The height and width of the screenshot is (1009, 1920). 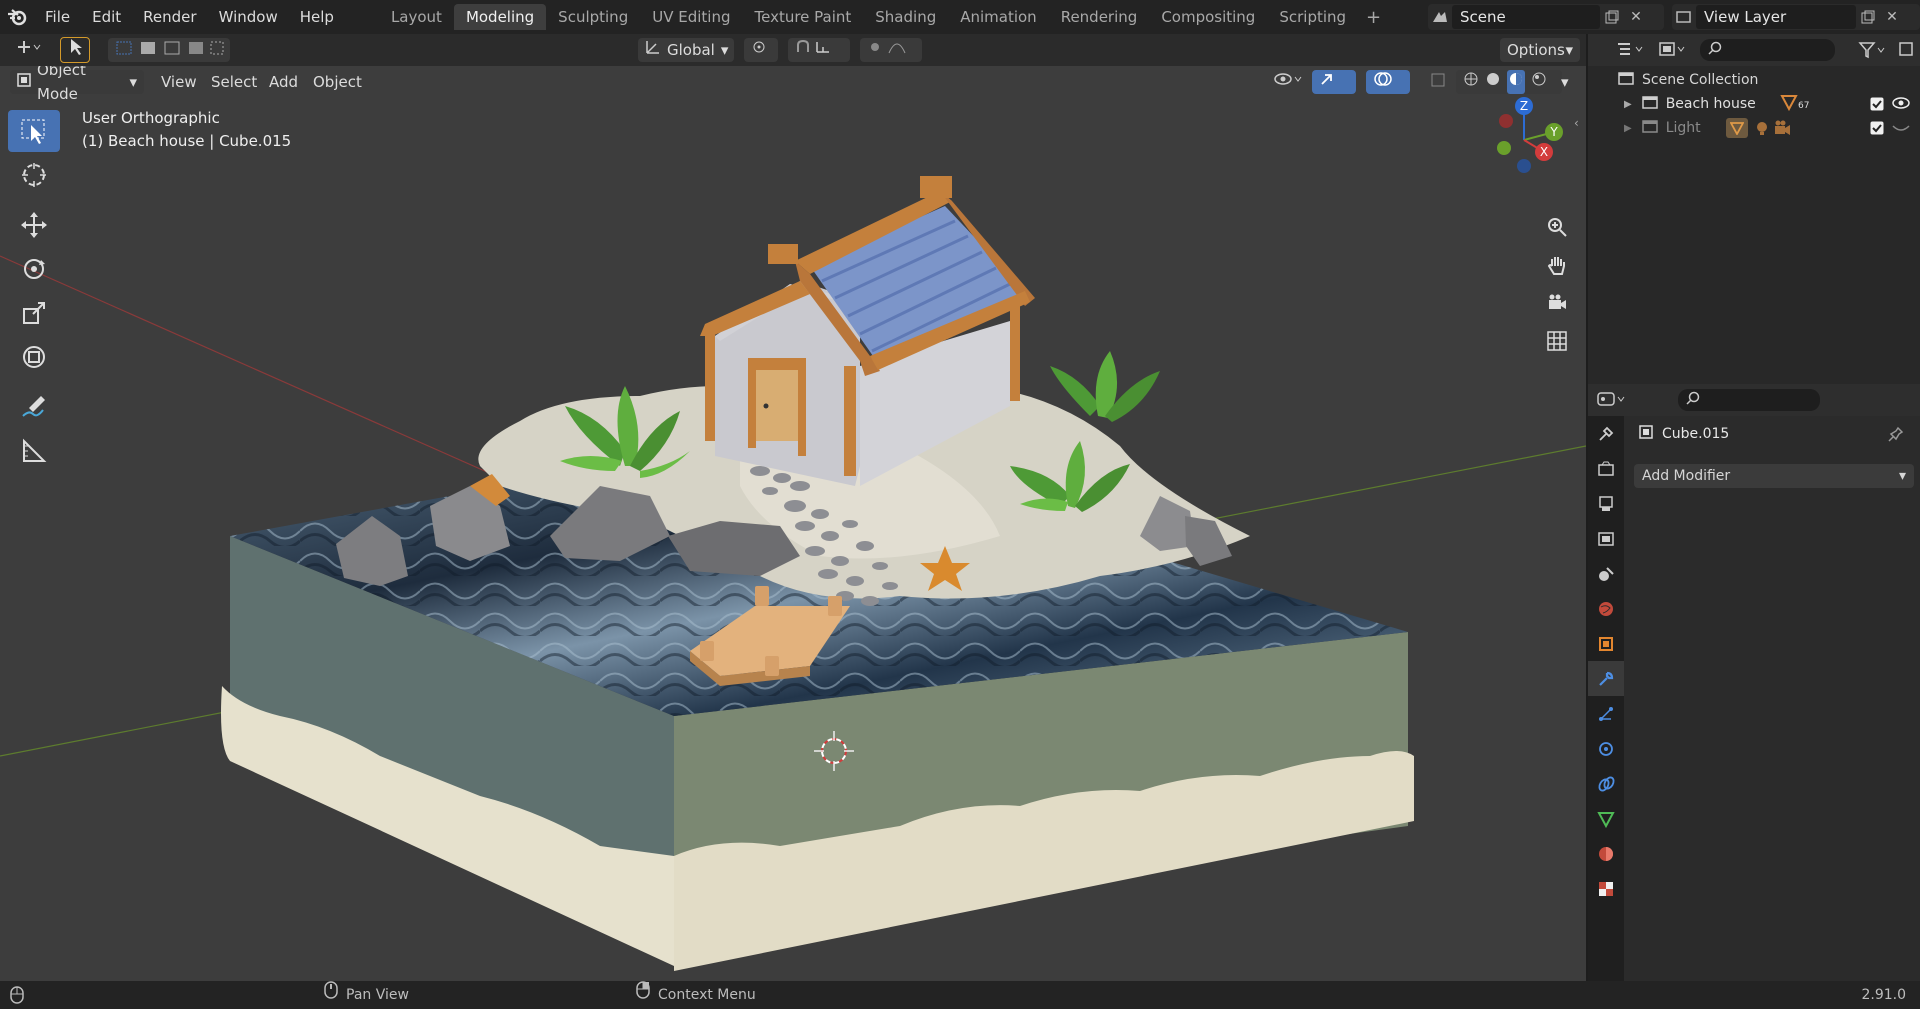 What do you see at coordinates (1754, 104) in the screenshot?
I see `outliner-row-beach-house: ▶ Beach house 67` at bounding box center [1754, 104].